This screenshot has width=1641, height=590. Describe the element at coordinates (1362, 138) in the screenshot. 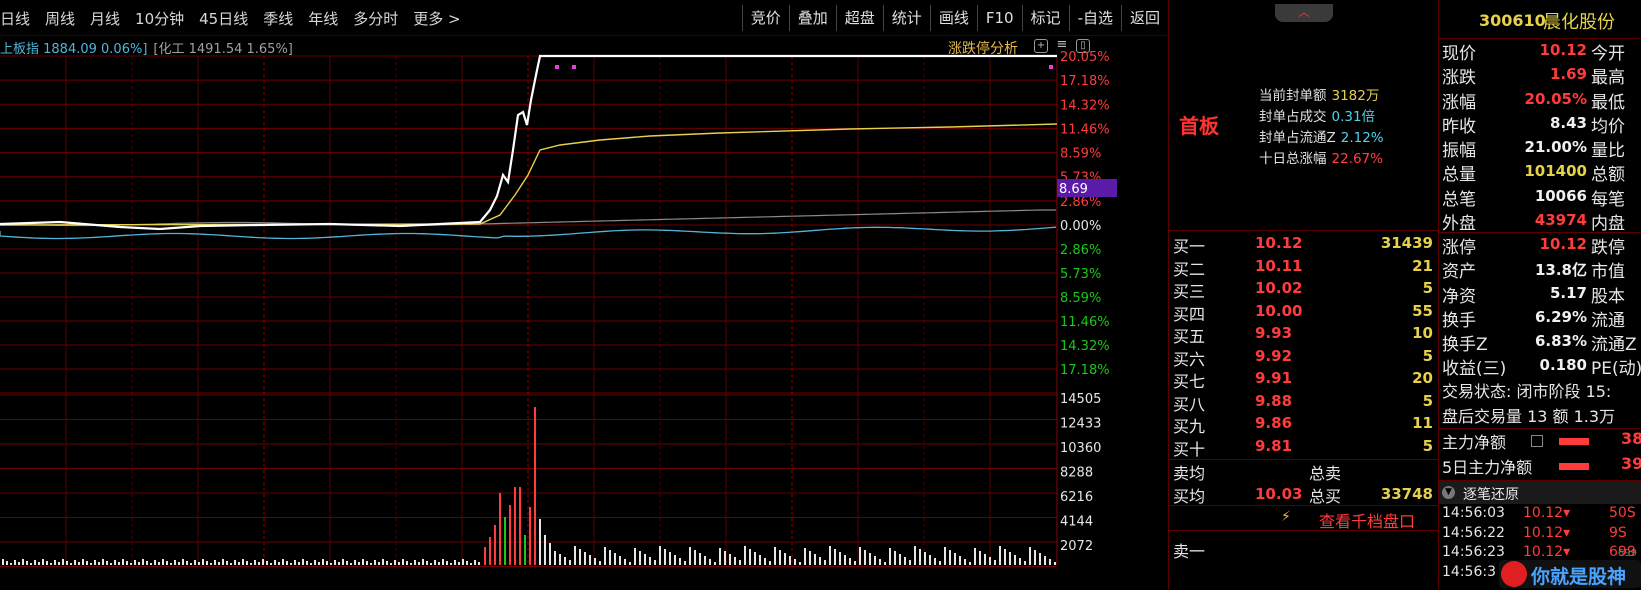

I see `seal-value: 2.12%` at that location.